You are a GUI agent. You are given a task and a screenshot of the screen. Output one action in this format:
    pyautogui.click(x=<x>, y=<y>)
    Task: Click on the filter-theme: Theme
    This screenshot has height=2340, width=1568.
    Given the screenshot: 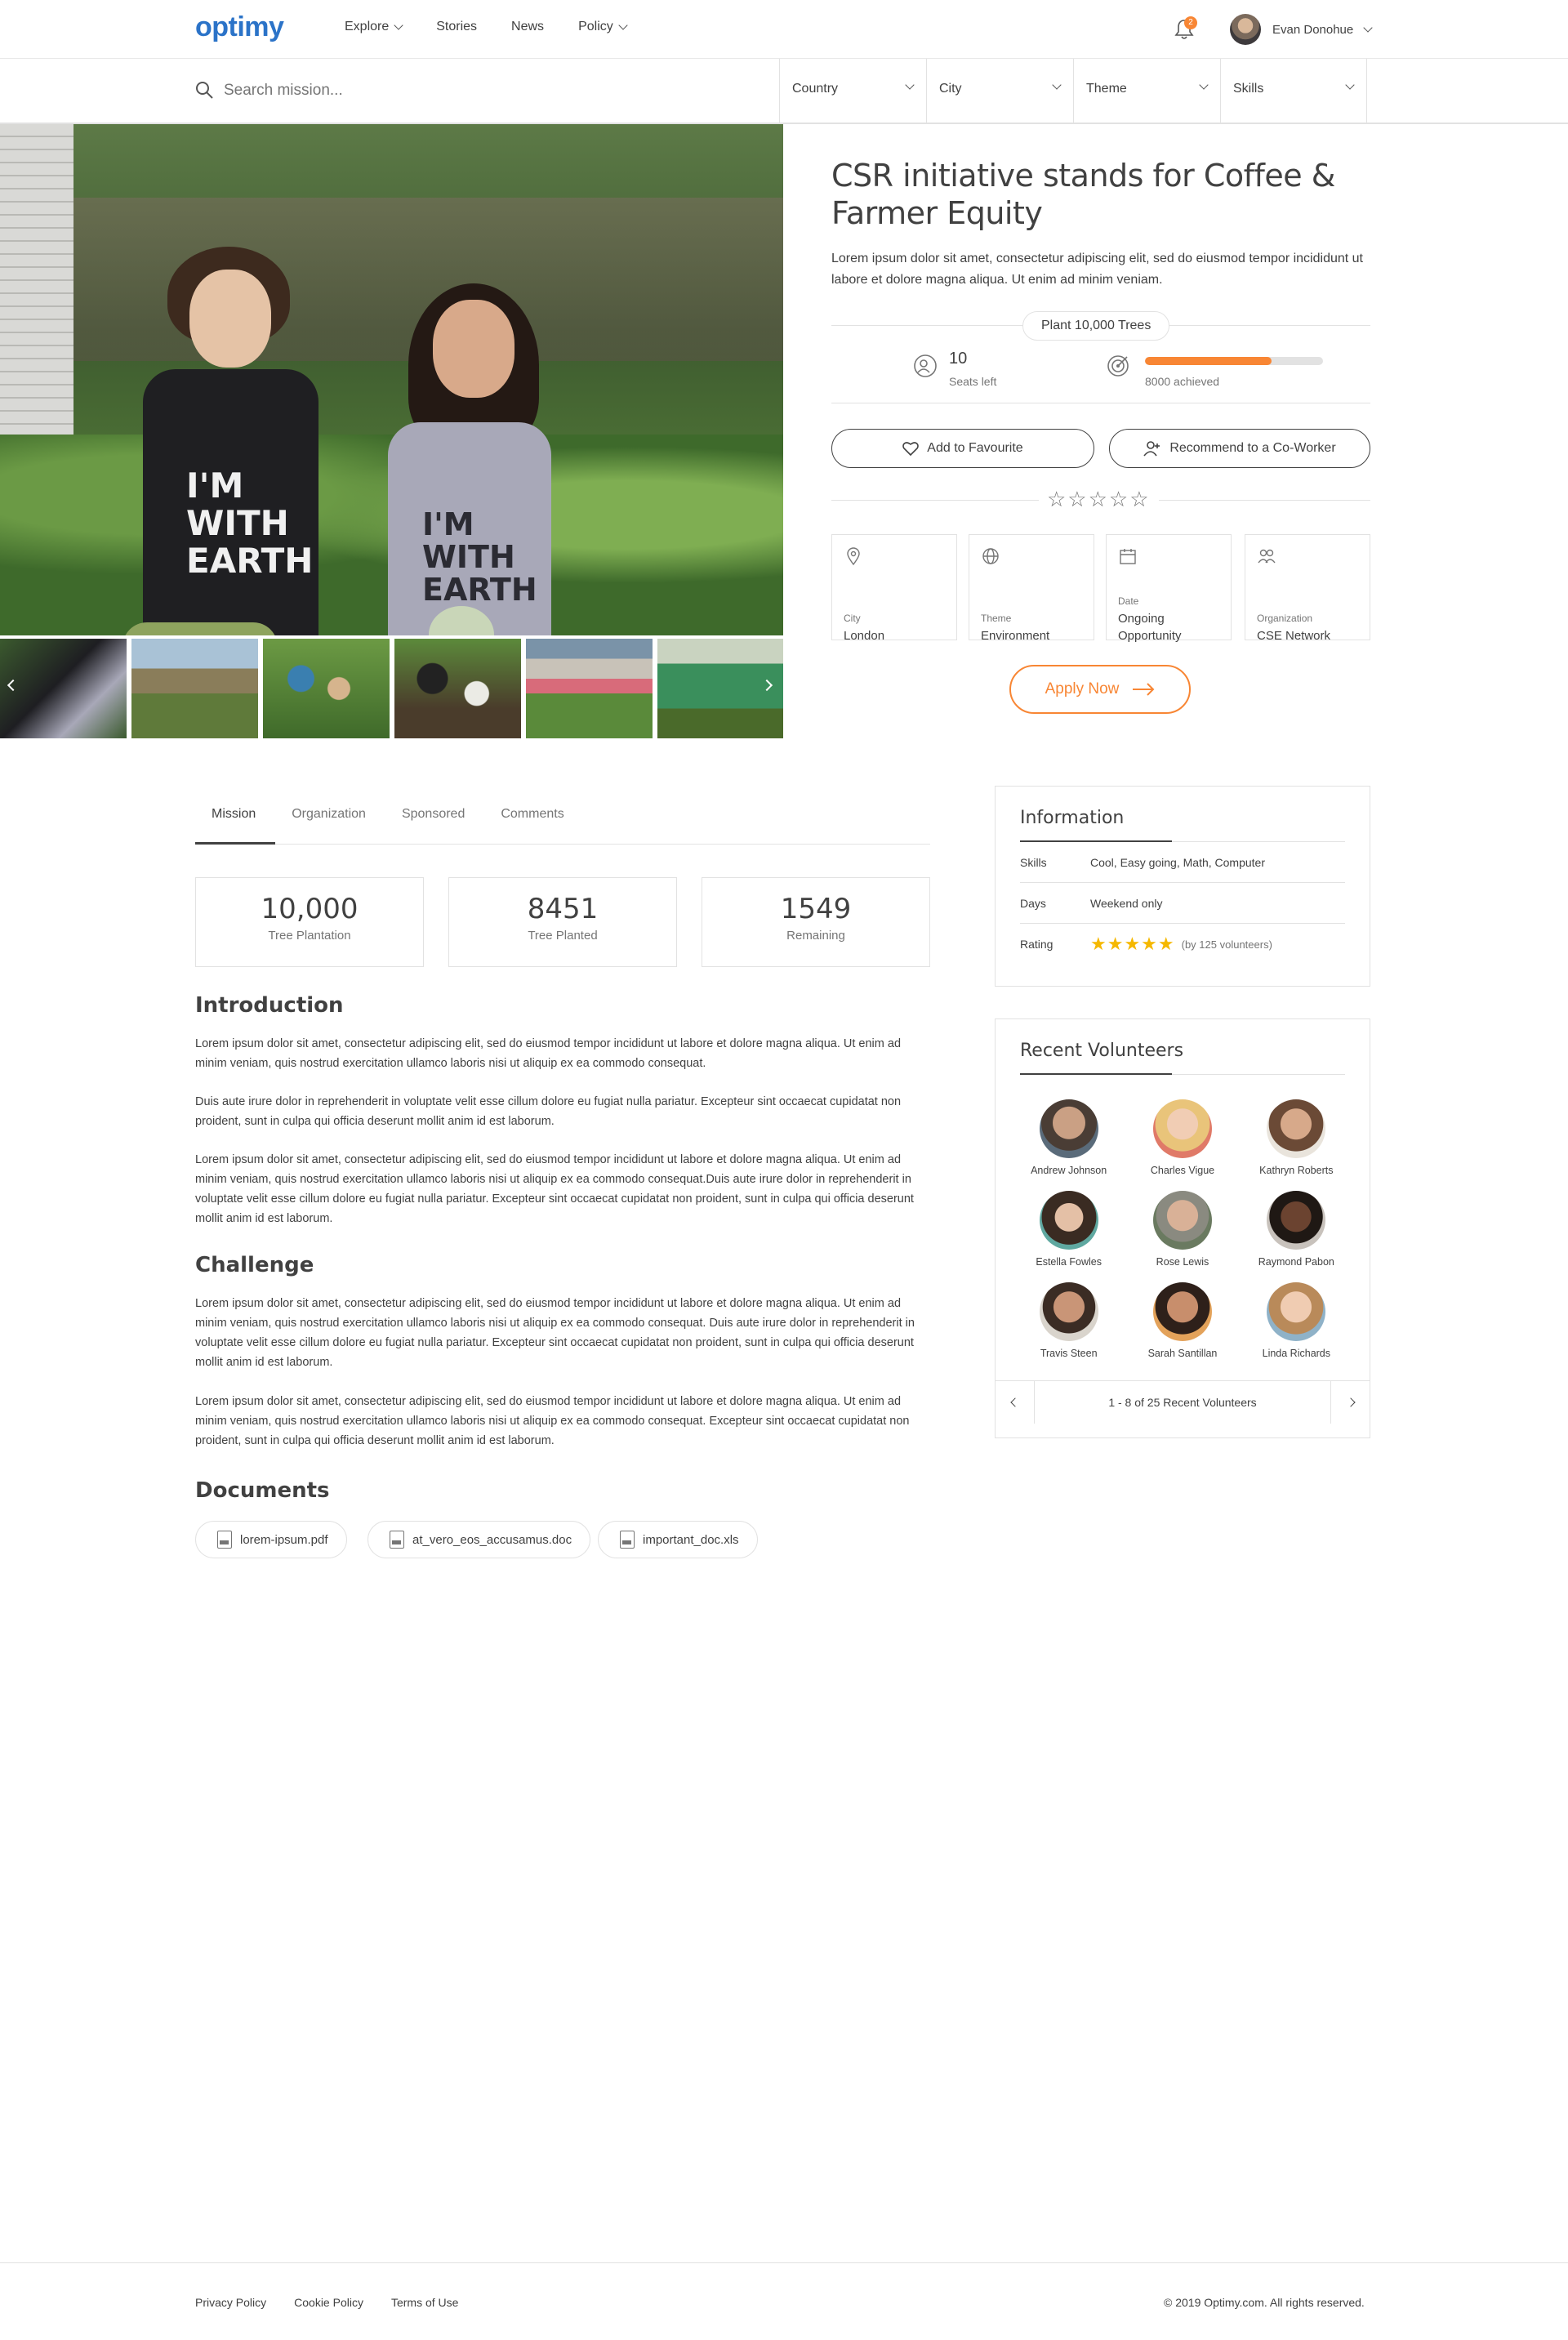 What is the action you would take?
    pyautogui.click(x=1146, y=91)
    